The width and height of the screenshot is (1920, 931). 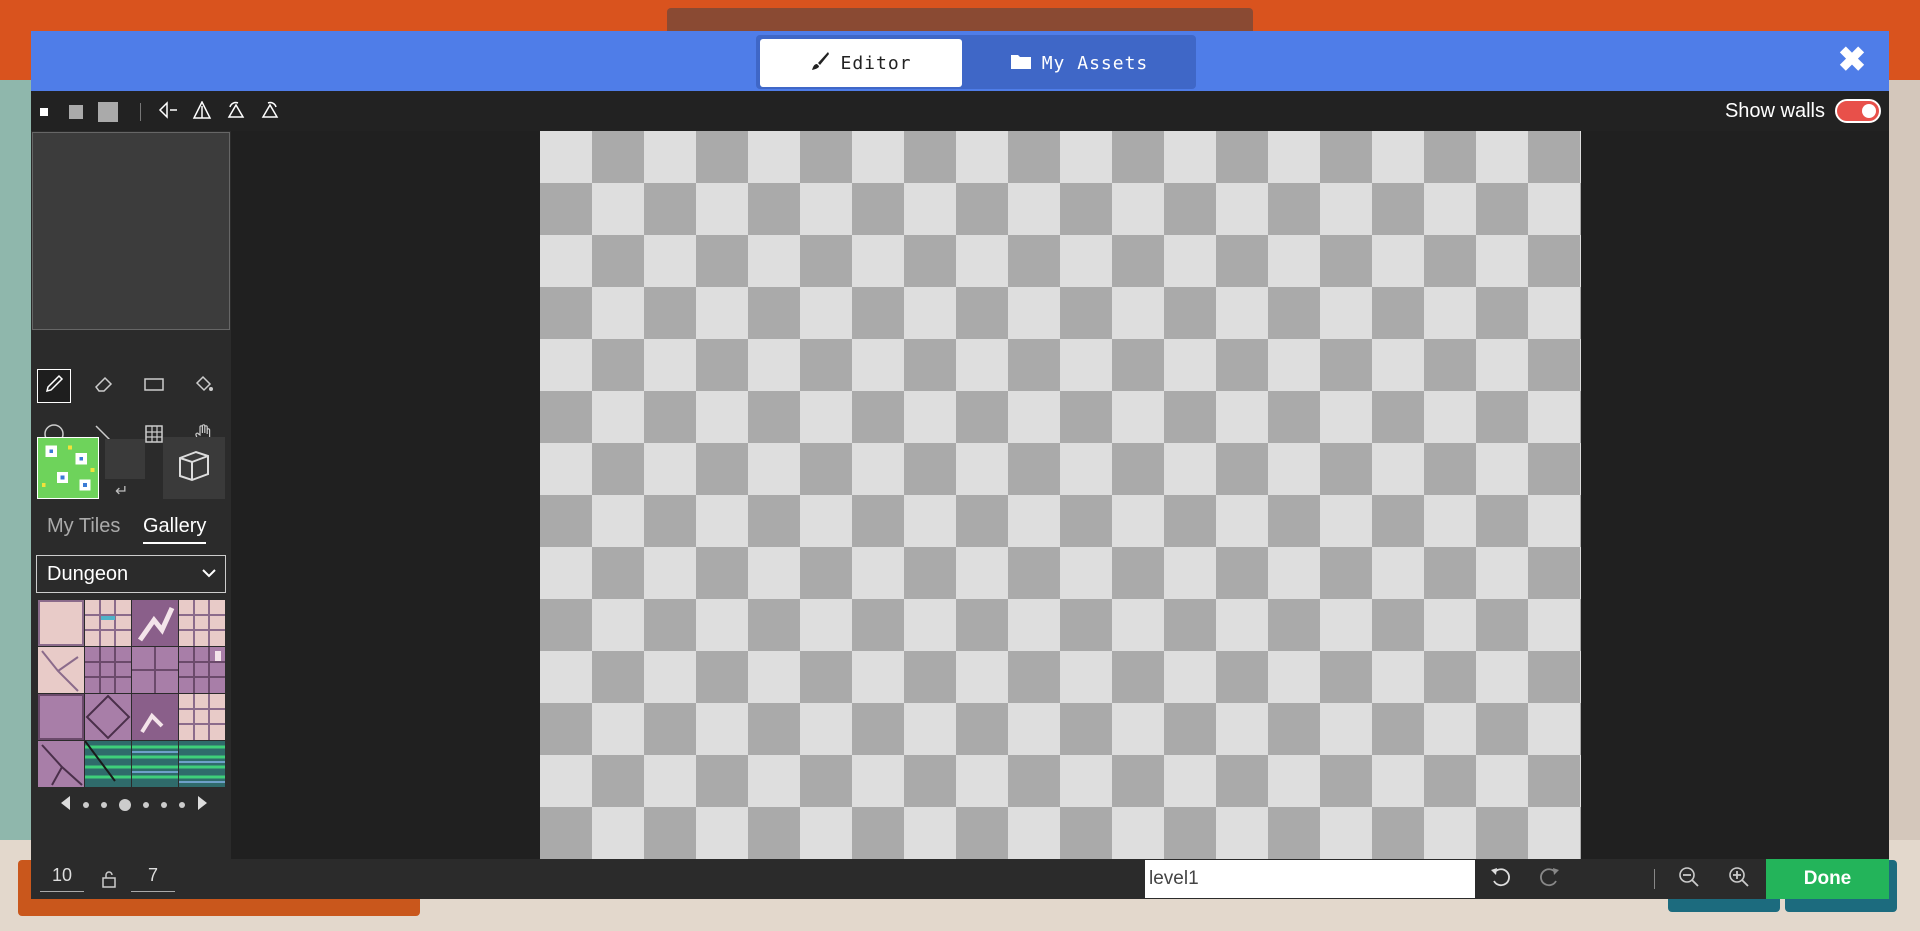 I want to click on swap-tiles-icon: ↵, so click(x=121, y=491).